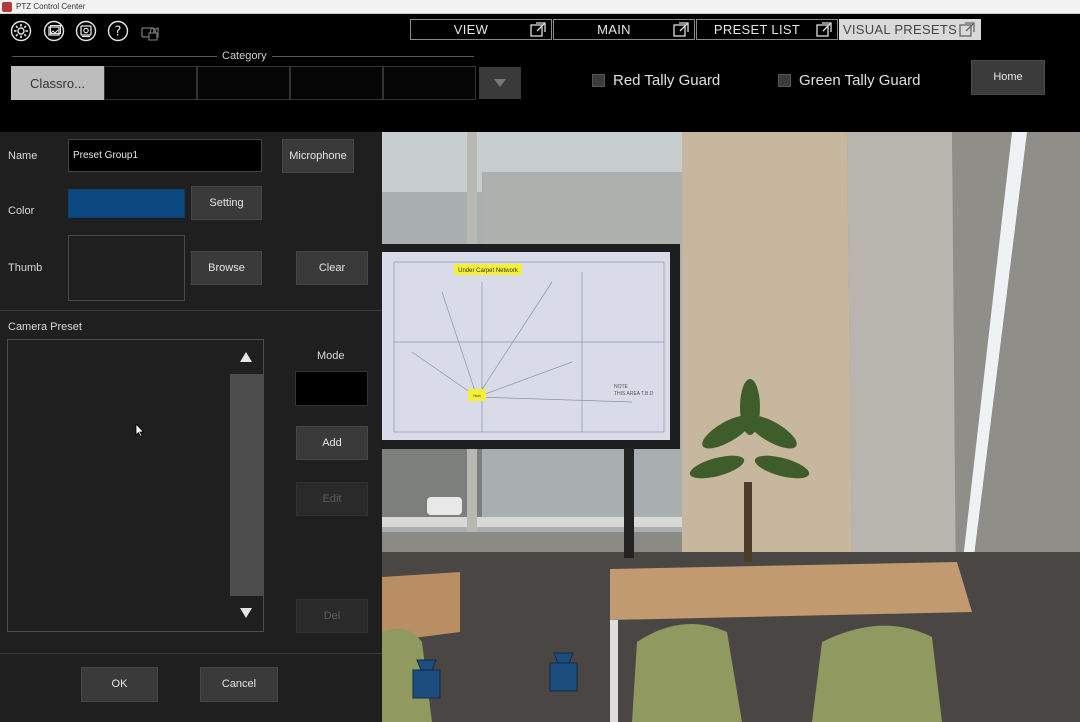 The image size is (1080, 722). What do you see at coordinates (226, 268) in the screenshot?
I see `browse-button: Browse` at bounding box center [226, 268].